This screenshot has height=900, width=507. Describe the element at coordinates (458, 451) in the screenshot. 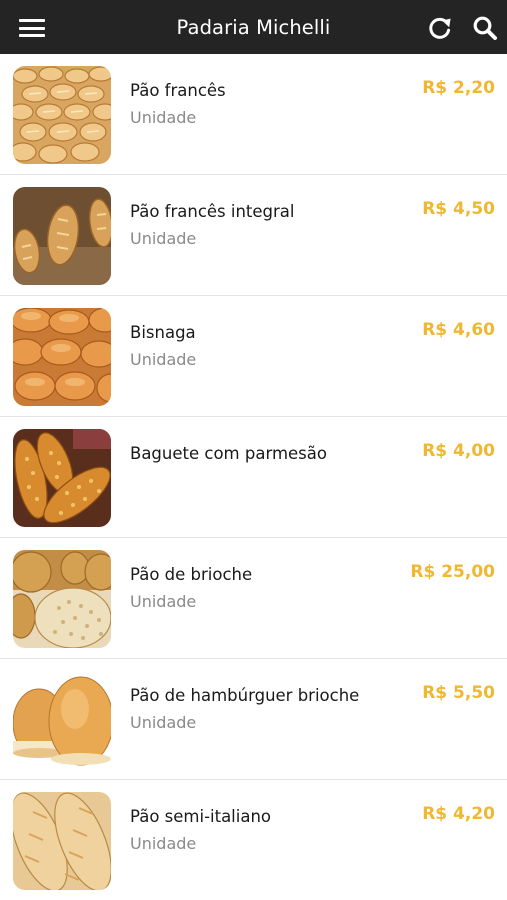

I see `product-price: R$ 4,00` at that location.